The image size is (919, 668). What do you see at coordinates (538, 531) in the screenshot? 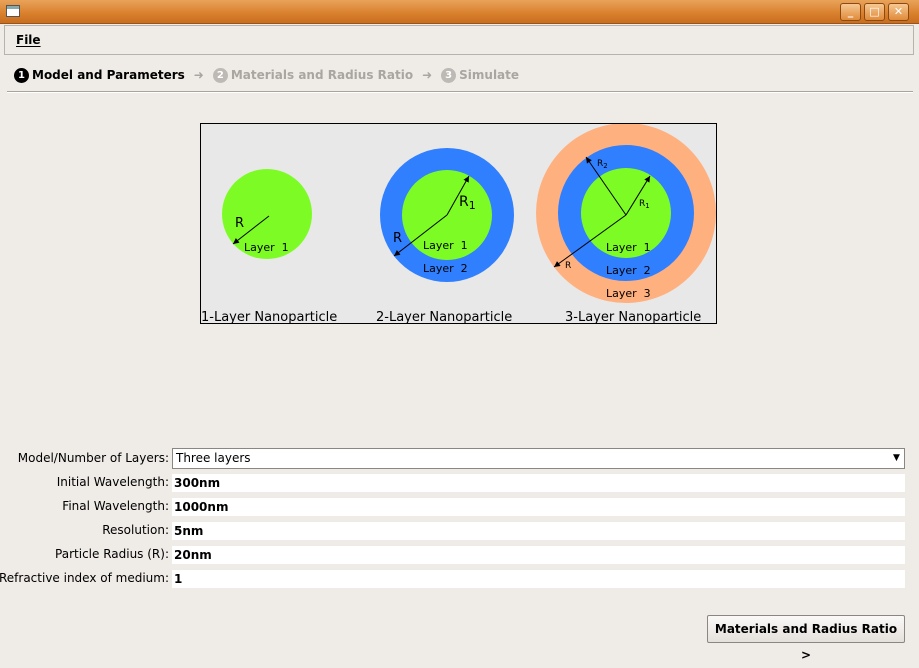
I see `resolution-field: 5nm` at bounding box center [538, 531].